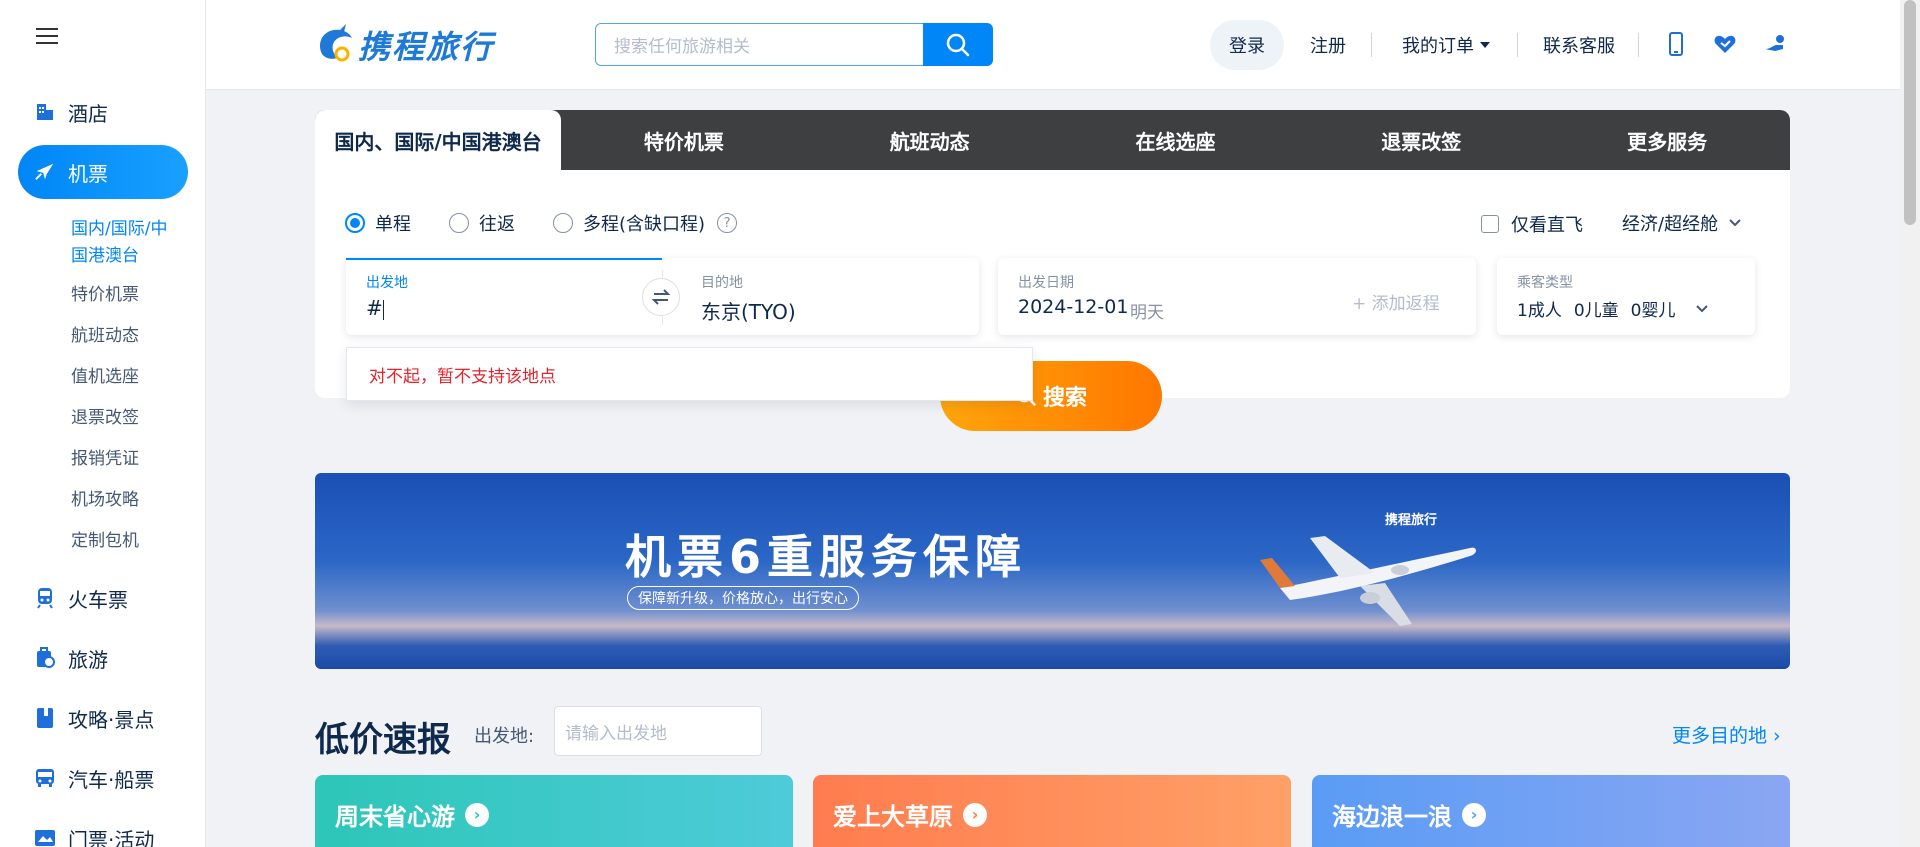  Describe the element at coordinates (45, 718) in the screenshot. I see `book-icon` at that location.